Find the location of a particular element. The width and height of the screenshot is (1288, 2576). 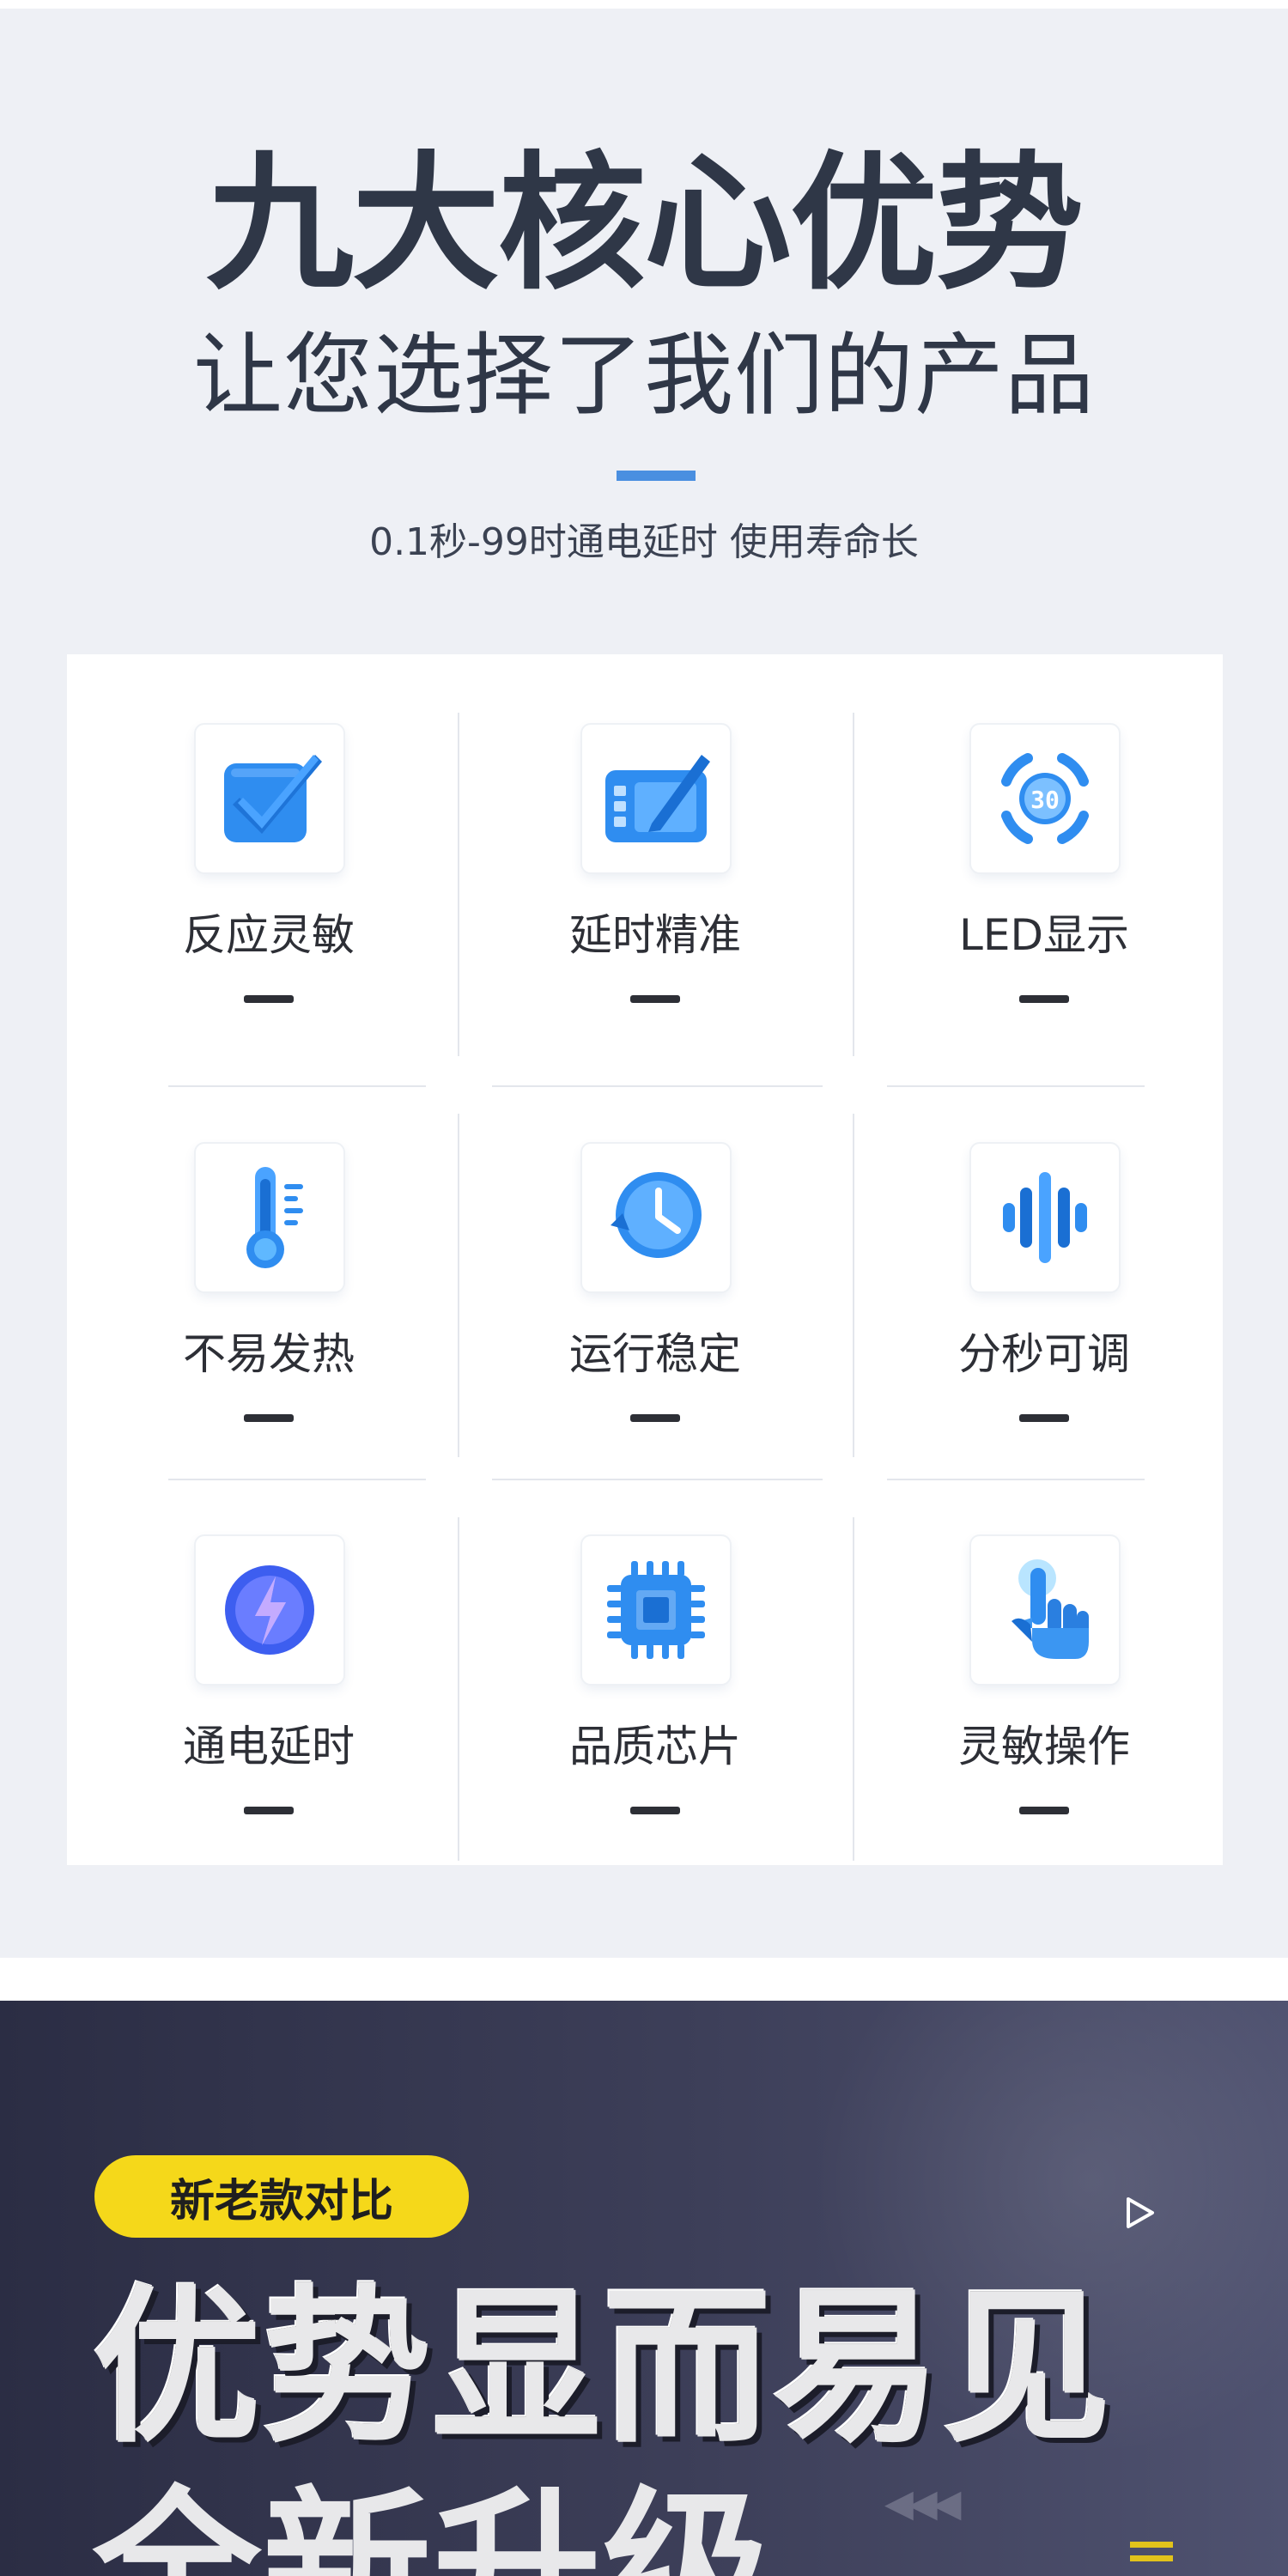

feature-label: 反应灵敏 is located at coordinates (269, 935).